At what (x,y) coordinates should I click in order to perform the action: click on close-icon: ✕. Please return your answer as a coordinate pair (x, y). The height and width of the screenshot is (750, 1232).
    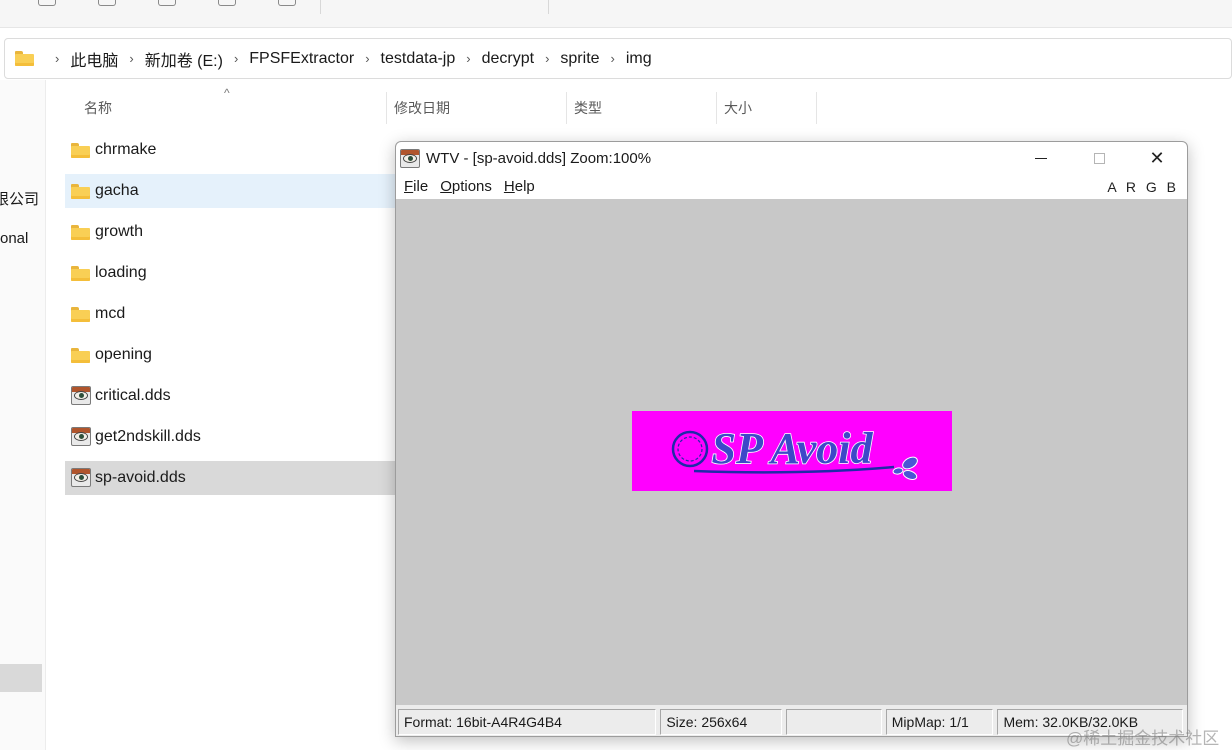
    Looking at the image, I should click on (1157, 157).